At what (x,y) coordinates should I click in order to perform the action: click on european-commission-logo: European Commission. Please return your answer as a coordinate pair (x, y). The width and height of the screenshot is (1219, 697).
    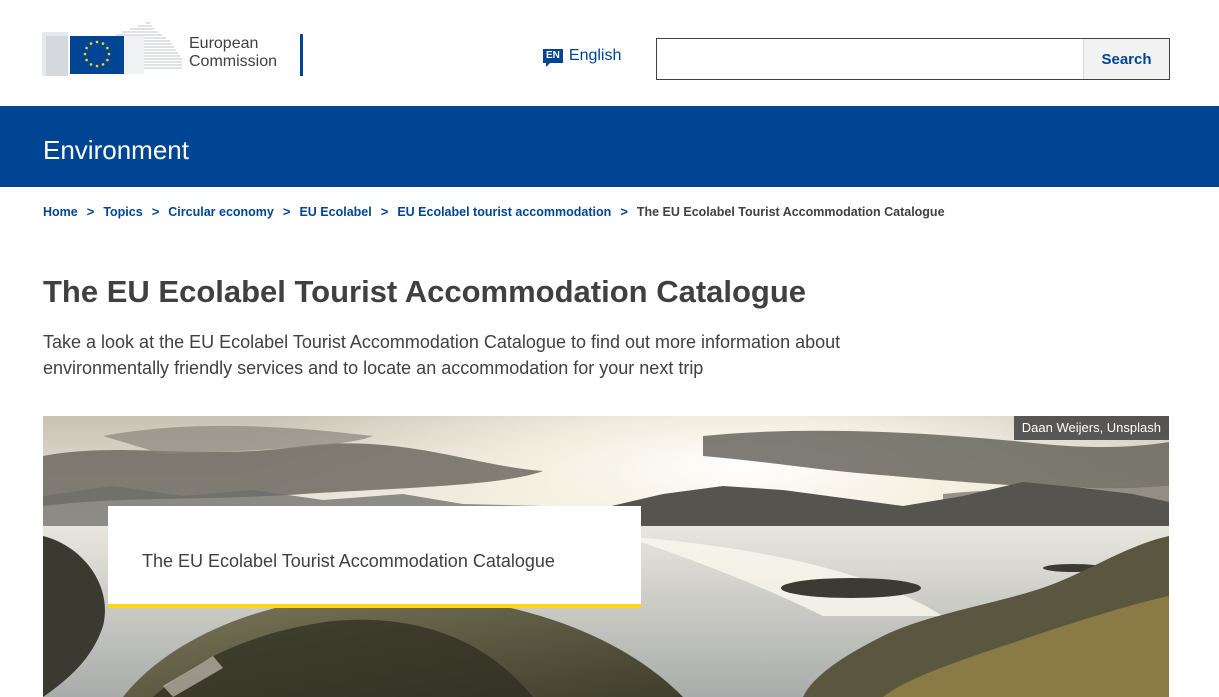
    Looking at the image, I should click on (177, 45).